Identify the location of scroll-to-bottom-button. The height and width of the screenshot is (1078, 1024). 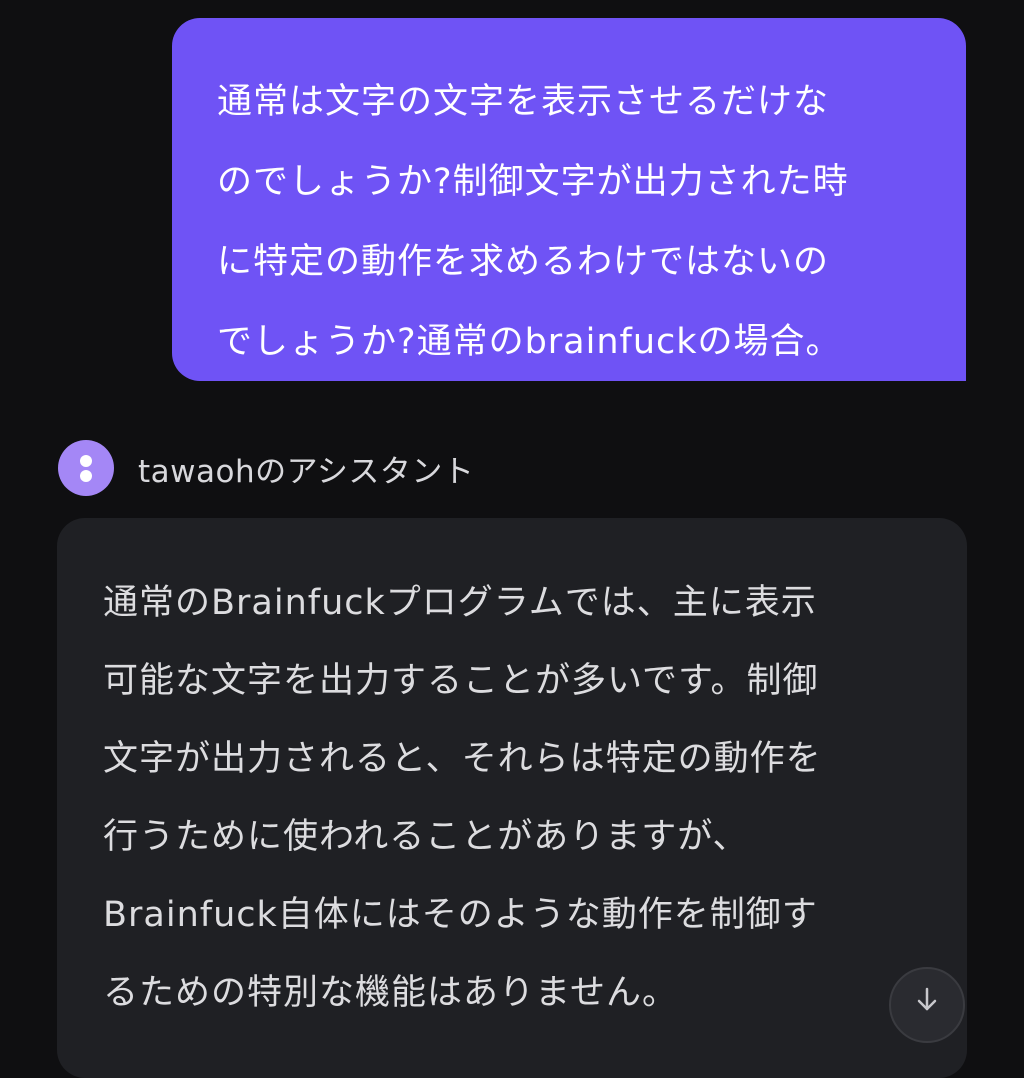
(927, 1005).